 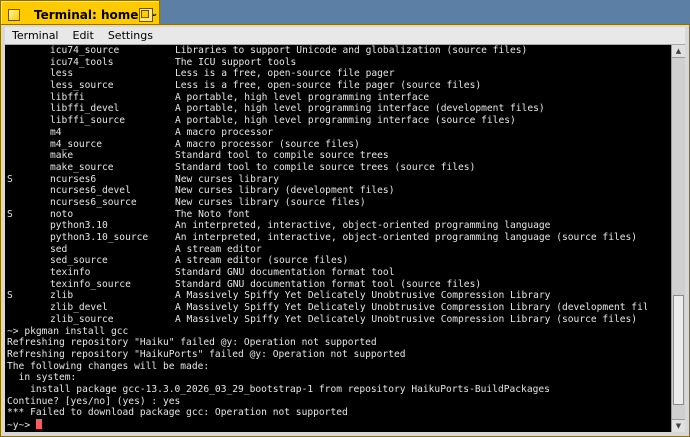 What do you see at coordinates (67, 97) in the screenshot?
I see `package-name: libffi` at bounding box center [67, 97].